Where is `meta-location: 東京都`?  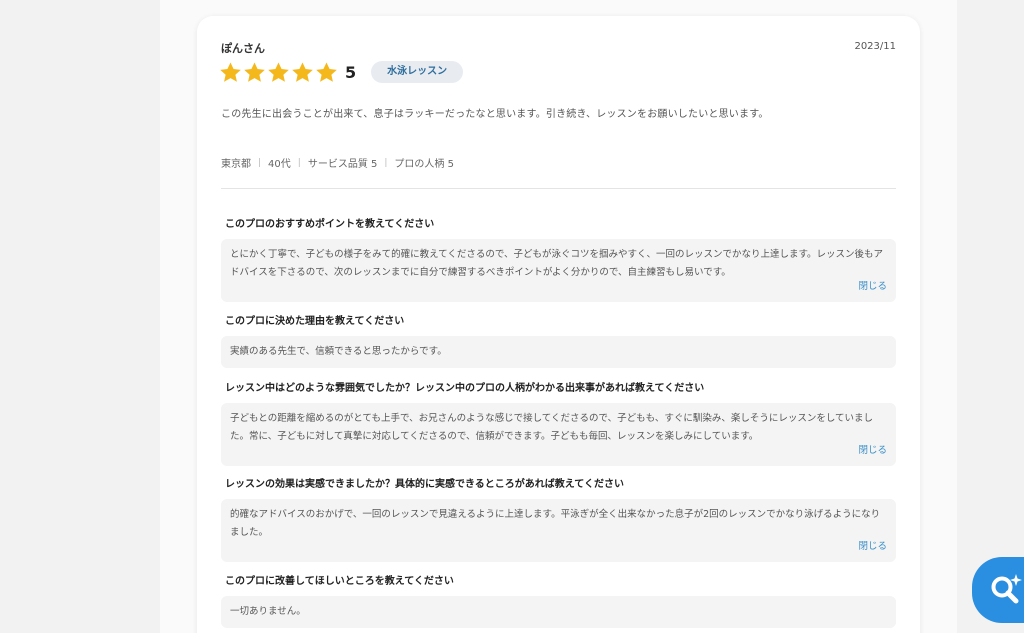 meta-location: 東京都 is located at coordinates (236, 164).